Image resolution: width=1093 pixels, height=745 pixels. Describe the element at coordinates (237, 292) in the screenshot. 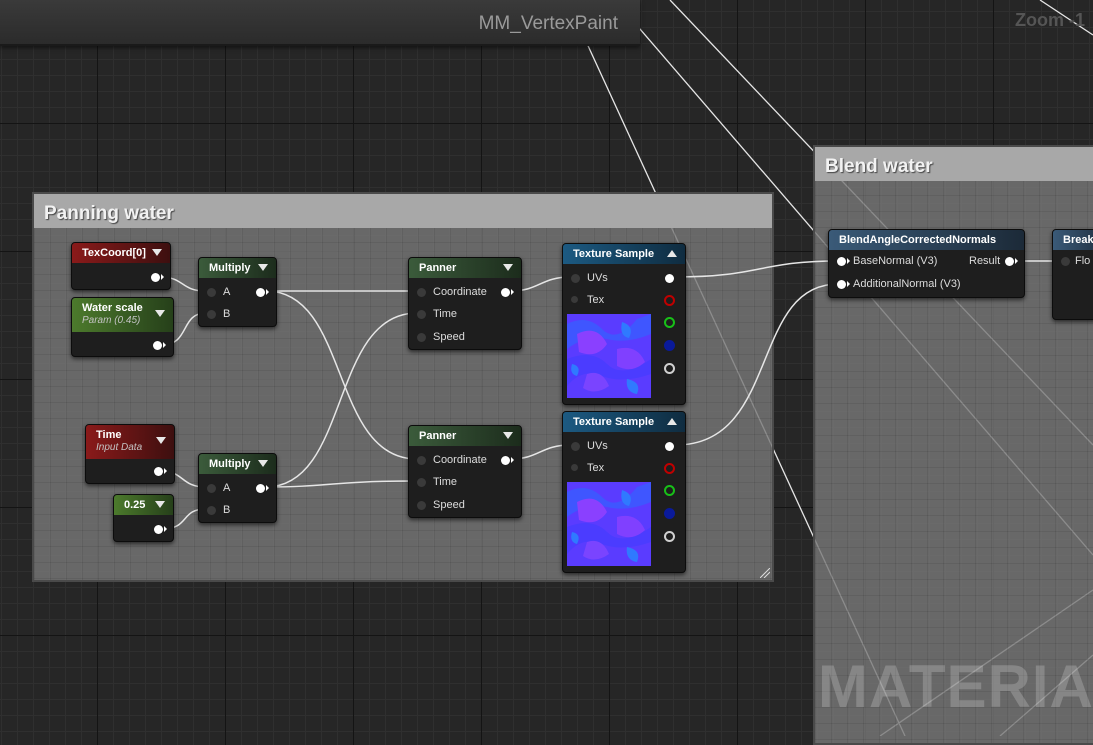

I see `node-multiply-1: Multiply A B` at that location.